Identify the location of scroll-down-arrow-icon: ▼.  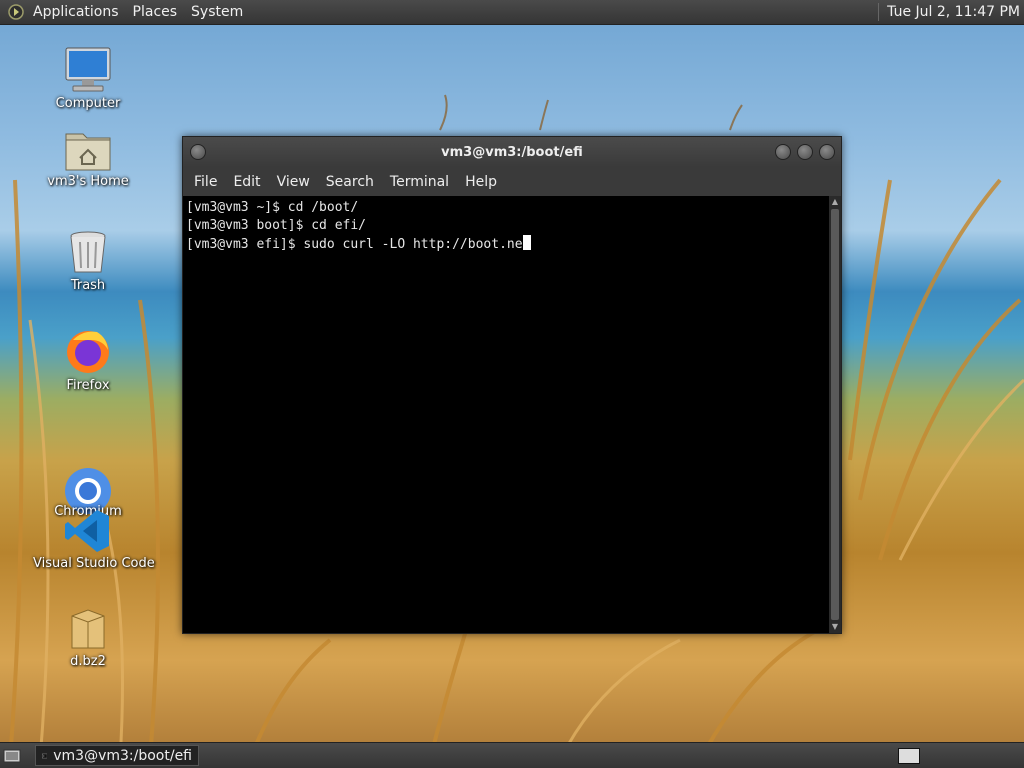
(835, 627).